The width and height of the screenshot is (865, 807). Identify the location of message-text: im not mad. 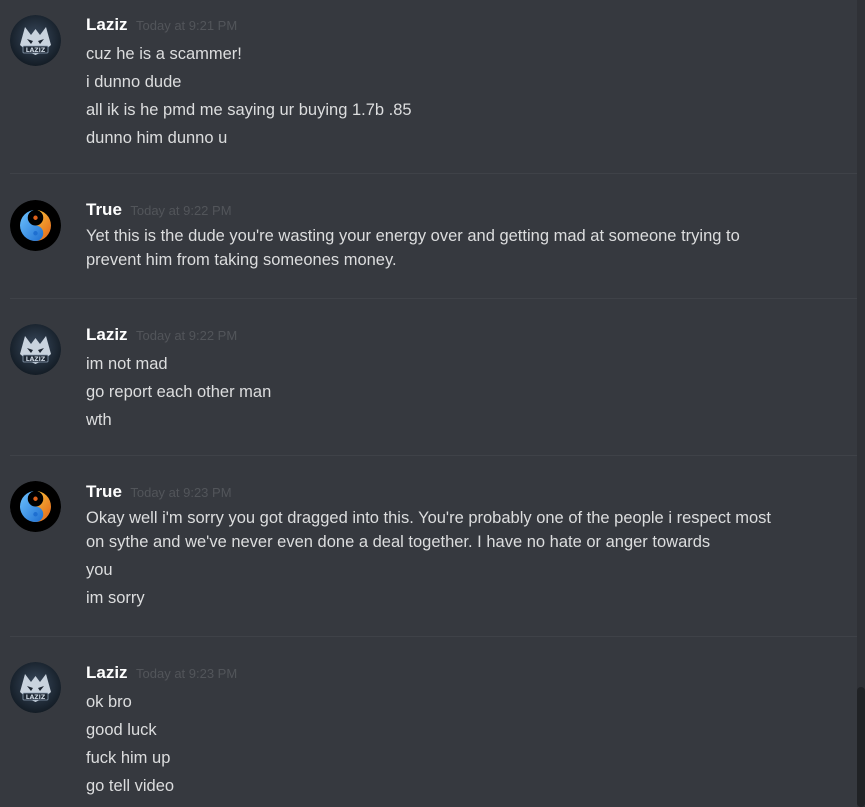
(127, 364).